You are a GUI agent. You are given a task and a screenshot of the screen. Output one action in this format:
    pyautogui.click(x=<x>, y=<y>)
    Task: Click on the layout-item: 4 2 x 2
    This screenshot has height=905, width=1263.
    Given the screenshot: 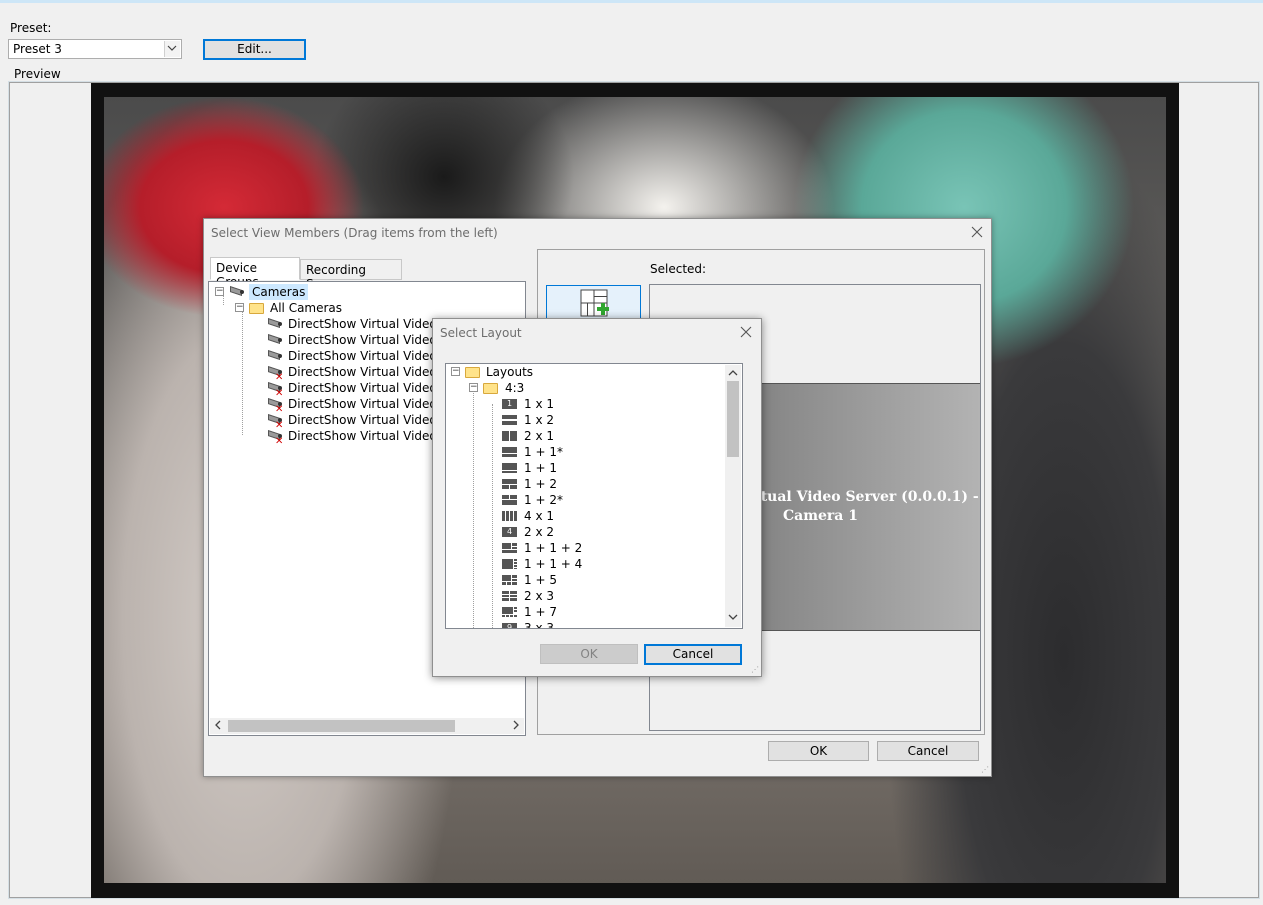 What is the action you would take?
    pyautogui.click(x=602, y=532)
    